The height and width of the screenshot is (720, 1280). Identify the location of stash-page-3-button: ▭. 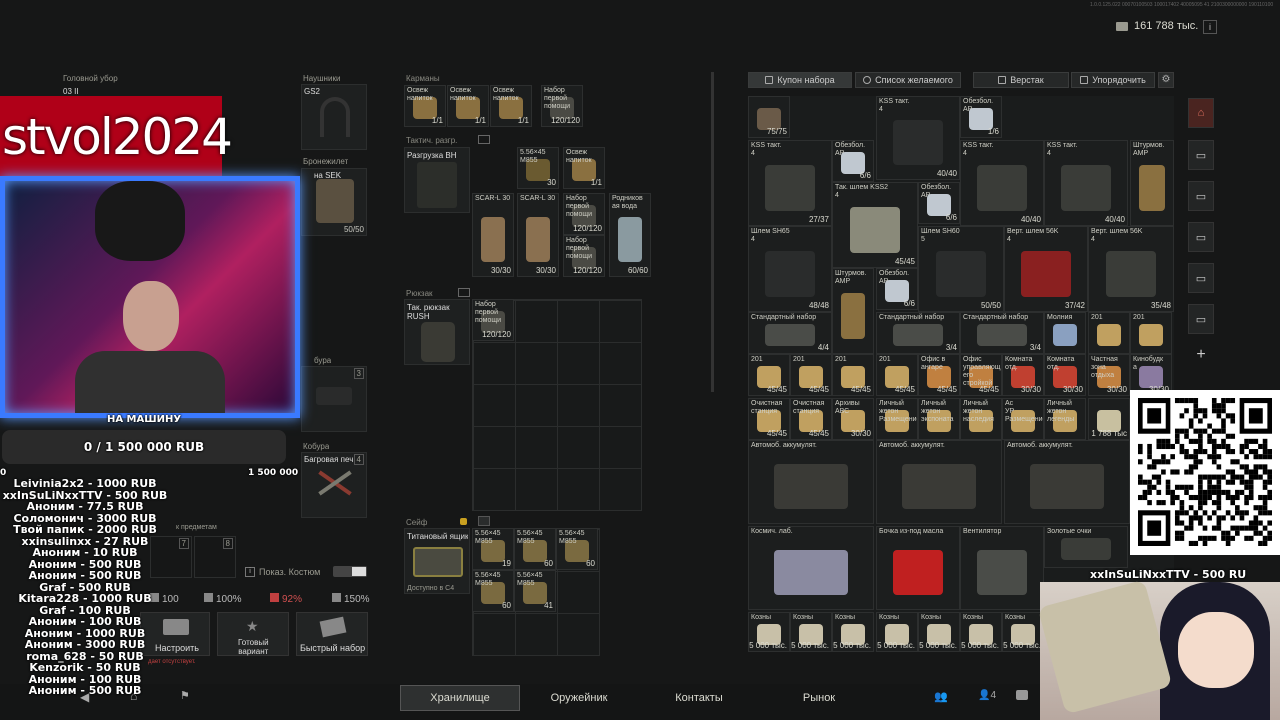
(1201, 237).